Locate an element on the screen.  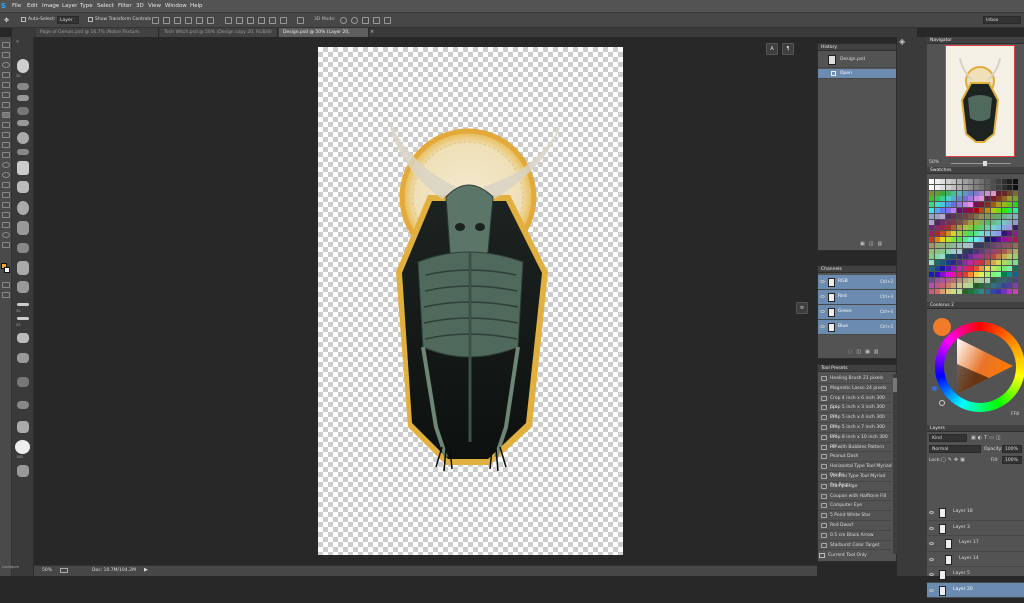
lasso-tool-icon is located at coordinates (6, 65).